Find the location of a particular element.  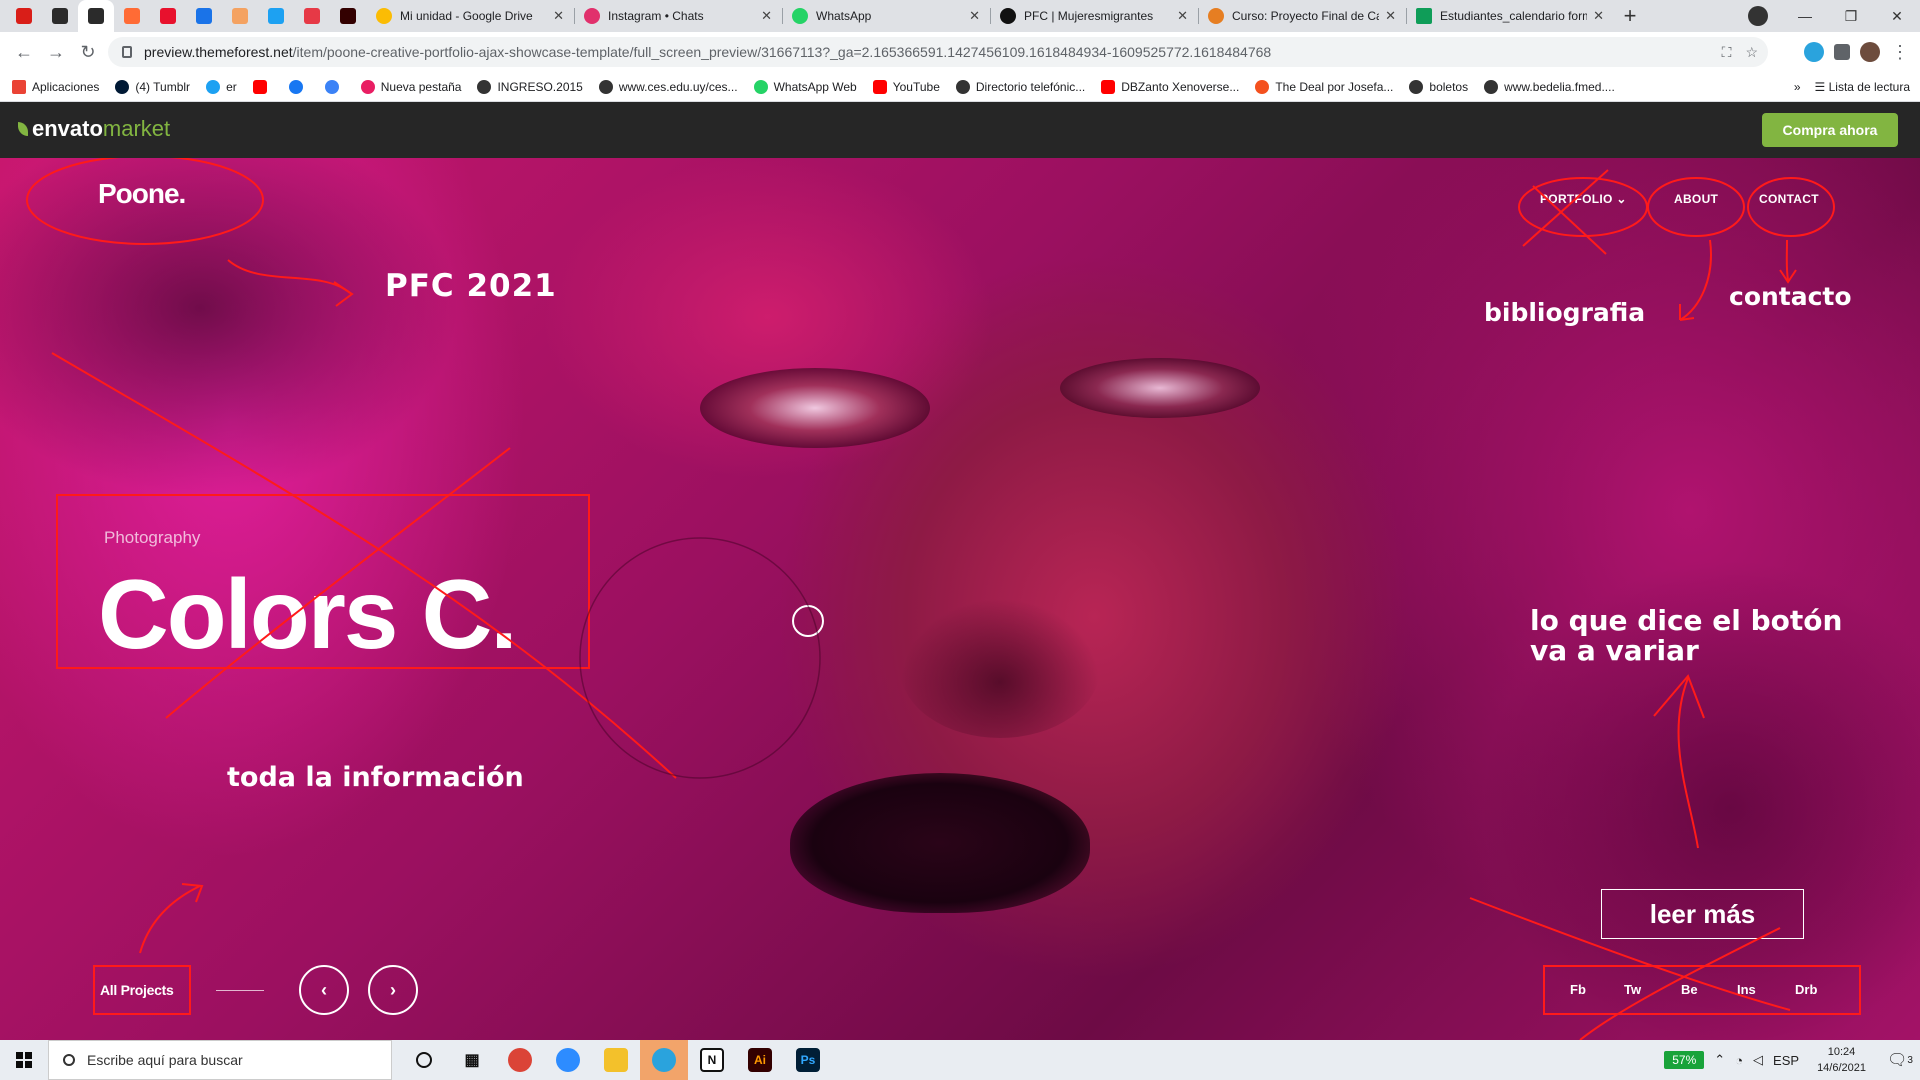

file-explorer-button is located at coordinates (616, 1060).